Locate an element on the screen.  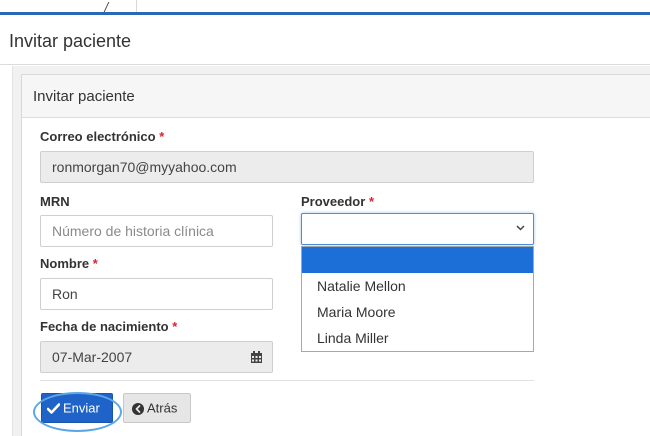
first-name-label: Nombre * is located at coordinates (69, 263).